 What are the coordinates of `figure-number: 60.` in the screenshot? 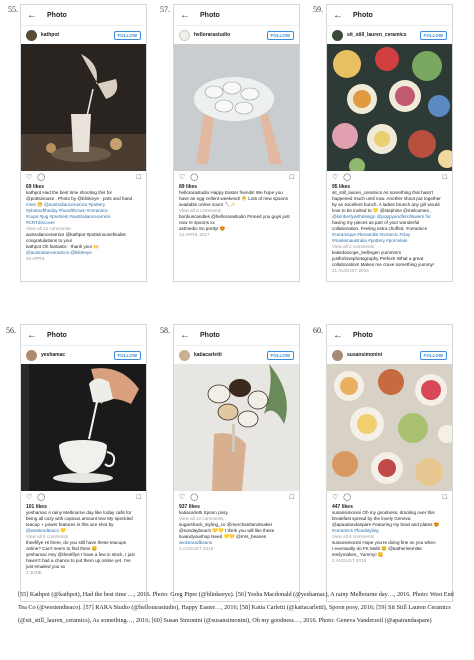 It's located at (318, 330).